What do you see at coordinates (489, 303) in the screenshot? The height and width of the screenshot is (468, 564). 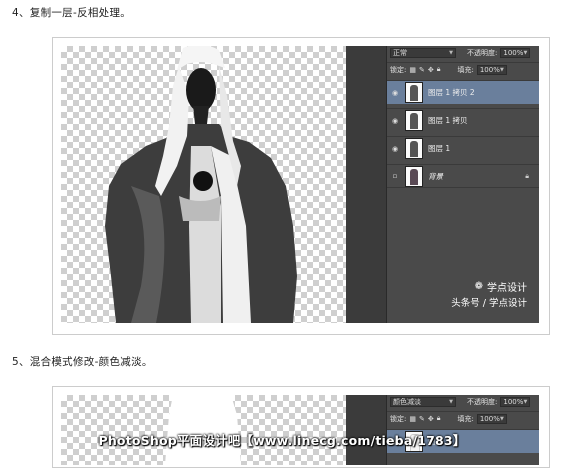 I see `watermark-source: 头条号 / 学点设计` at bounding box center [489, 303].